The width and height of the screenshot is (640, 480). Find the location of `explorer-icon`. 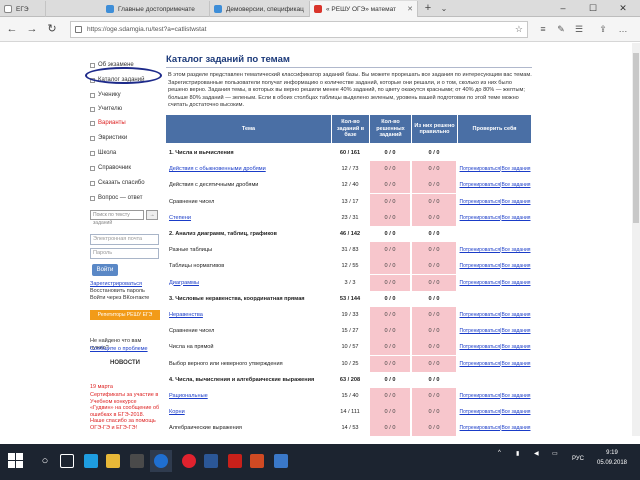

explorer-icon is located at coordinates (281, 461).